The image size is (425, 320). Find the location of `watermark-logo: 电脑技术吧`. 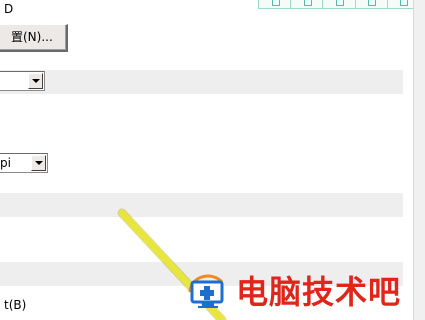

watermark-logo: 电脑技术吧 is located at coordinates (293, 292).